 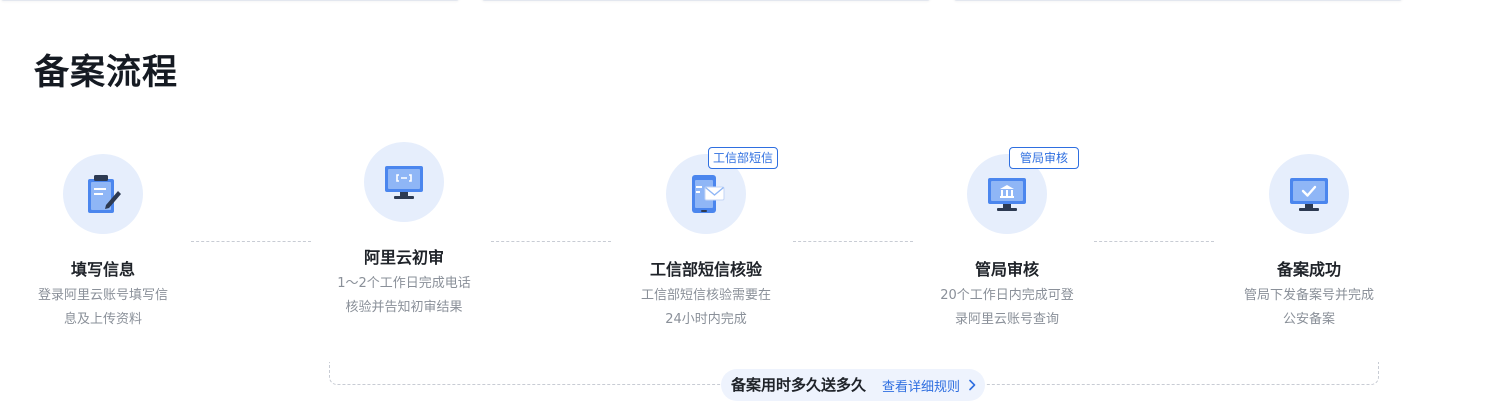 I want to click on step-title: 管局审核, so click(x=1006, y=269).